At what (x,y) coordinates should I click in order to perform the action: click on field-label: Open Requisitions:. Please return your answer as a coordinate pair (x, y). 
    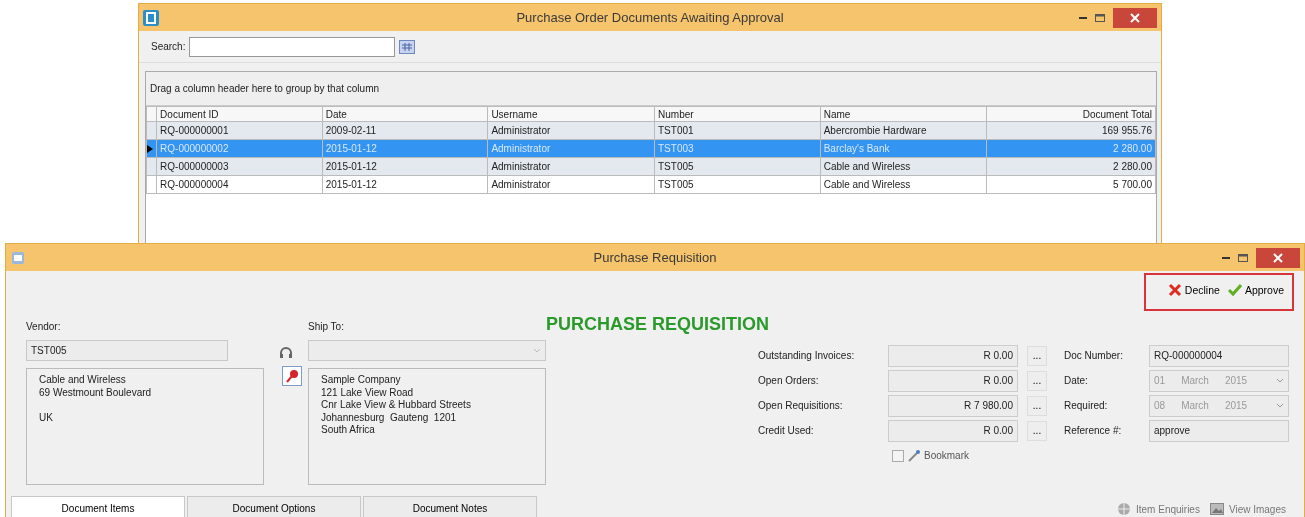
    Looking at the image, I should click on (801, 405).